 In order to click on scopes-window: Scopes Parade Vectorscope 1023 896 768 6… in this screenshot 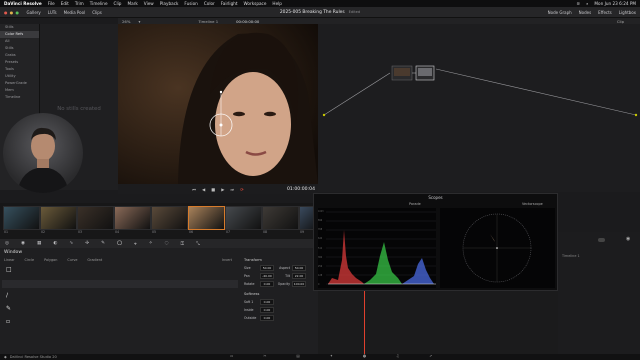, I will do `click(435, 242)`.